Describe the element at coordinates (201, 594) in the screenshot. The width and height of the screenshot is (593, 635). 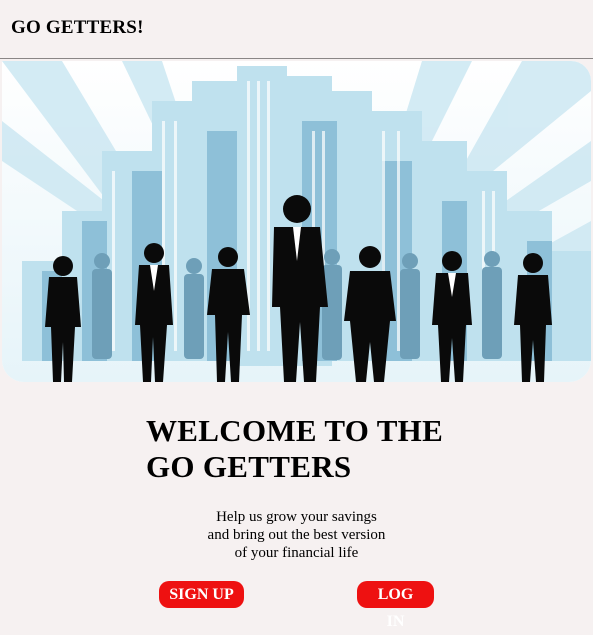
I see `sign-up-button: SIGN UP` at that location.